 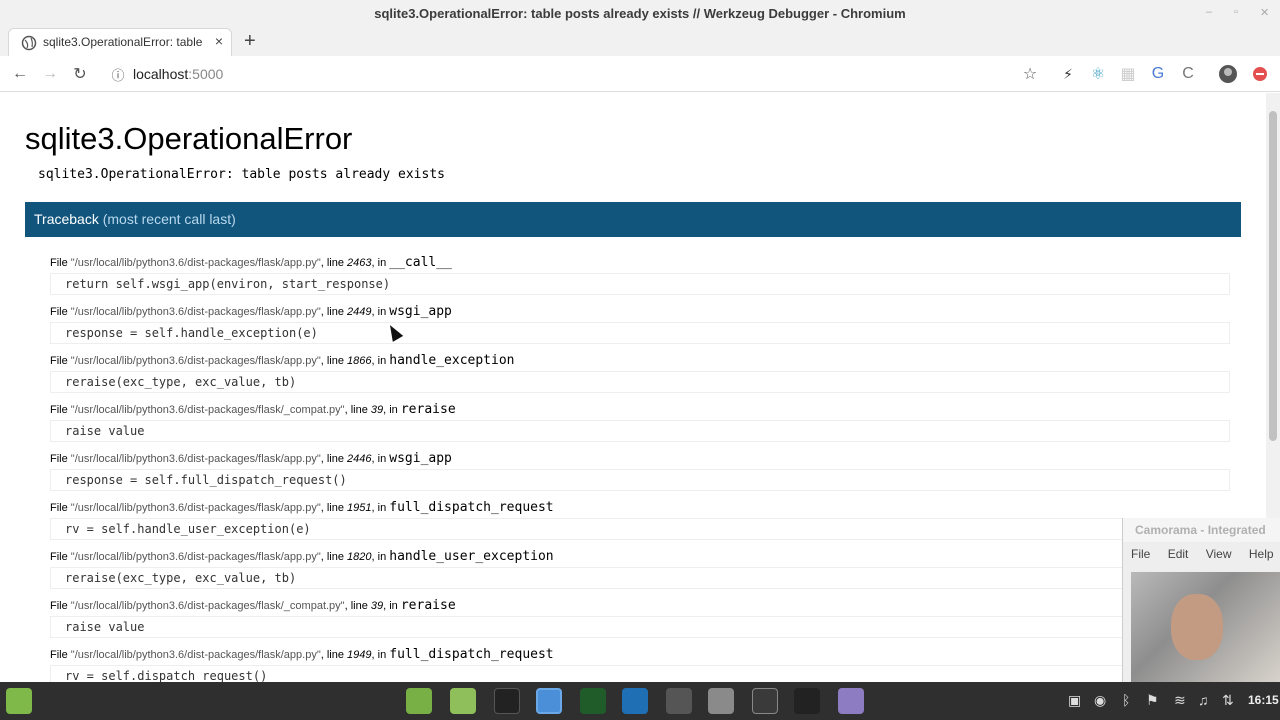 I want to click on chromium-icon, so click(x=549, y=701).